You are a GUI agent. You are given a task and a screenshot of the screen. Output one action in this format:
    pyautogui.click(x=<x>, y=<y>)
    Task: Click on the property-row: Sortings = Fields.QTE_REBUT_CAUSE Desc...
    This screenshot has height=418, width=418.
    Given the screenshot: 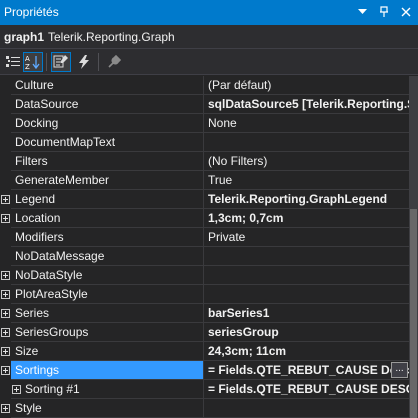 What is the action you would take?
    pyautogui.click(x=204, y=370)
    